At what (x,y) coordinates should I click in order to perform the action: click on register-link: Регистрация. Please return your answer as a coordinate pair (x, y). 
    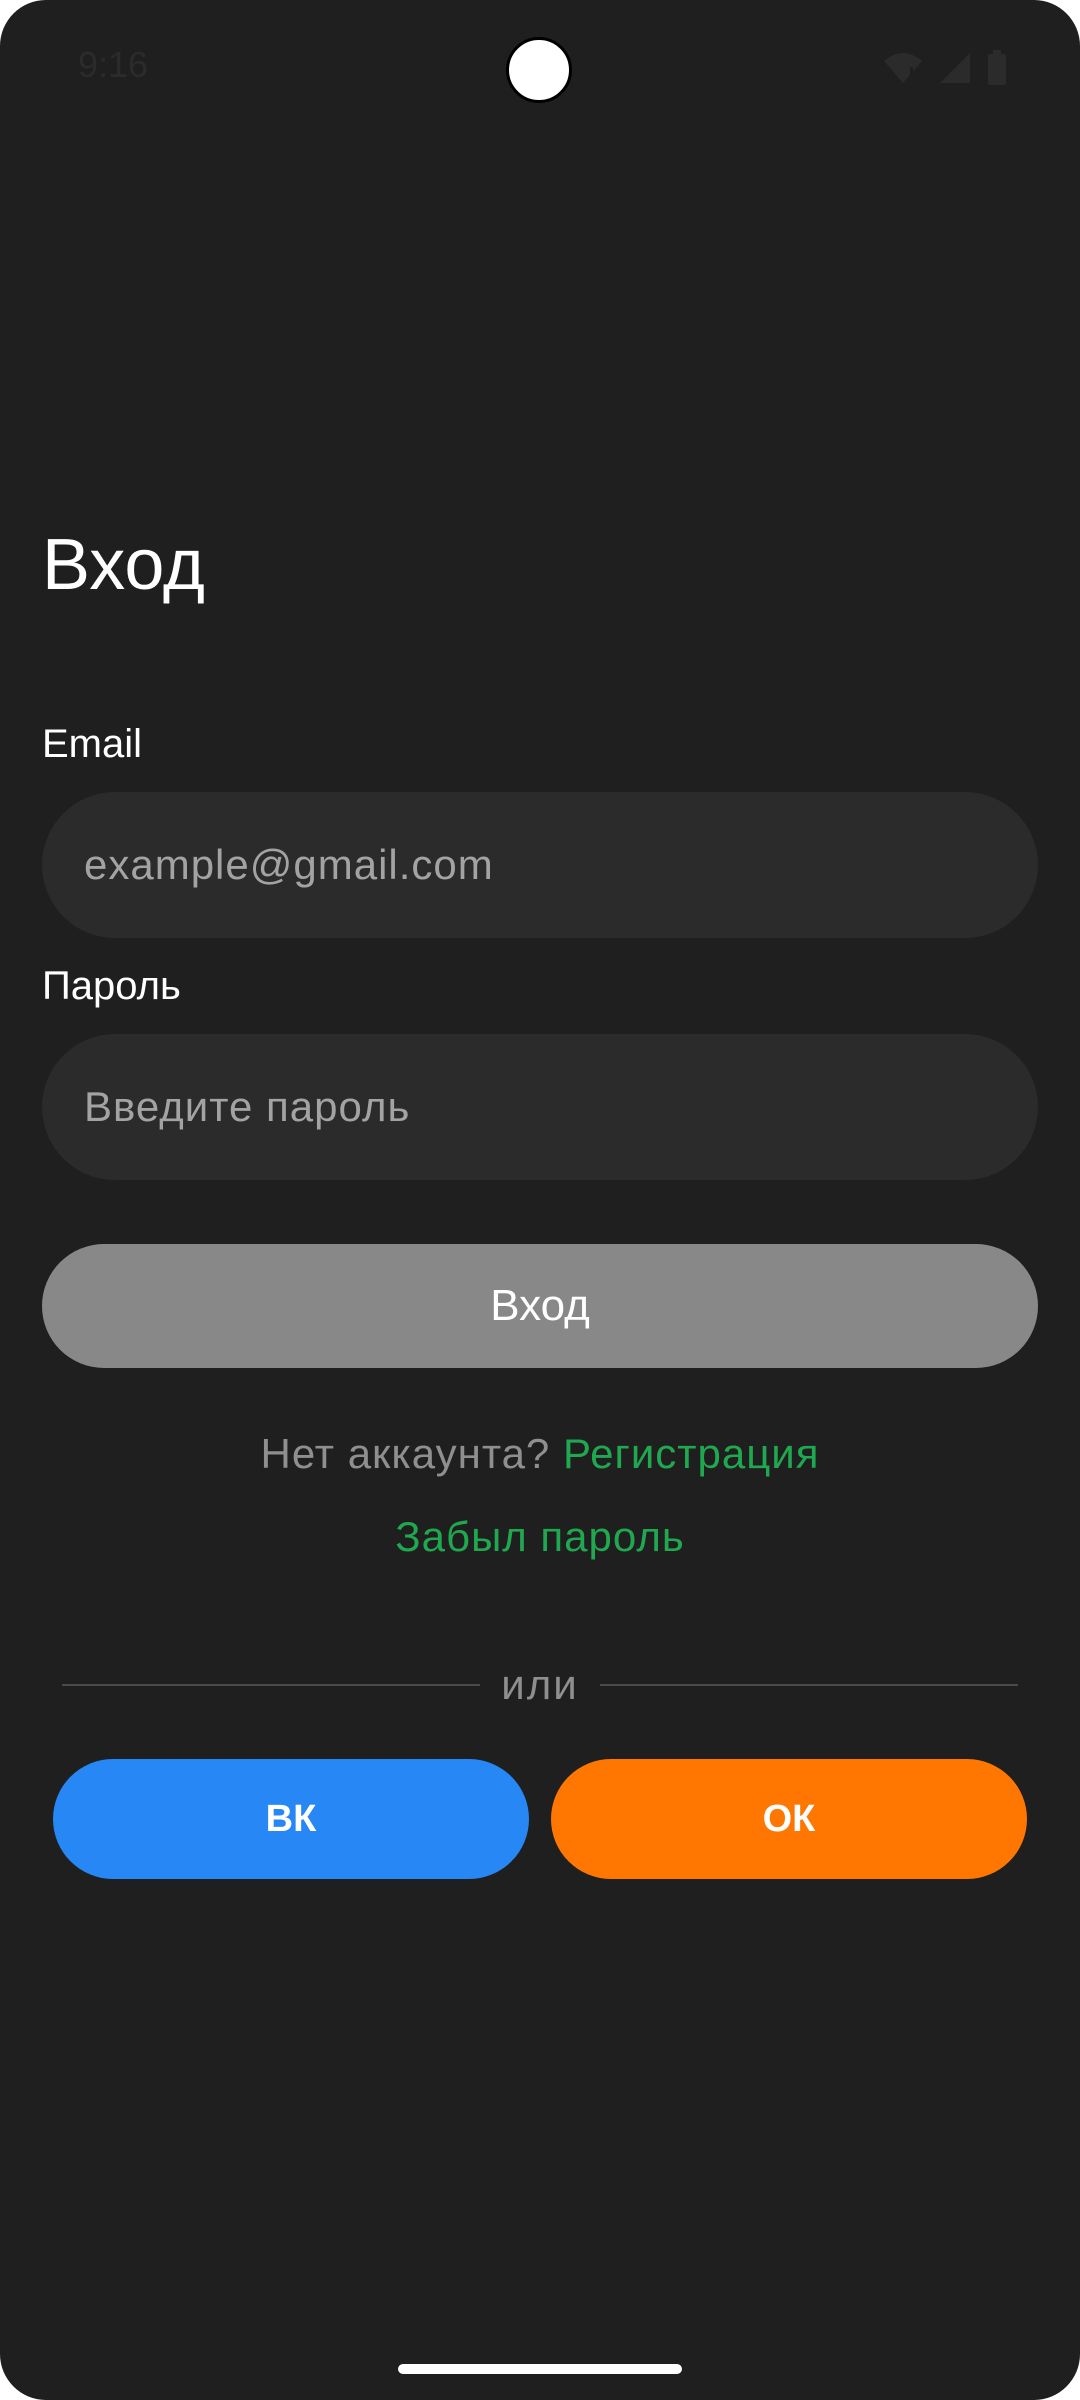
    Looking at the image, I should click on (691, 1453).